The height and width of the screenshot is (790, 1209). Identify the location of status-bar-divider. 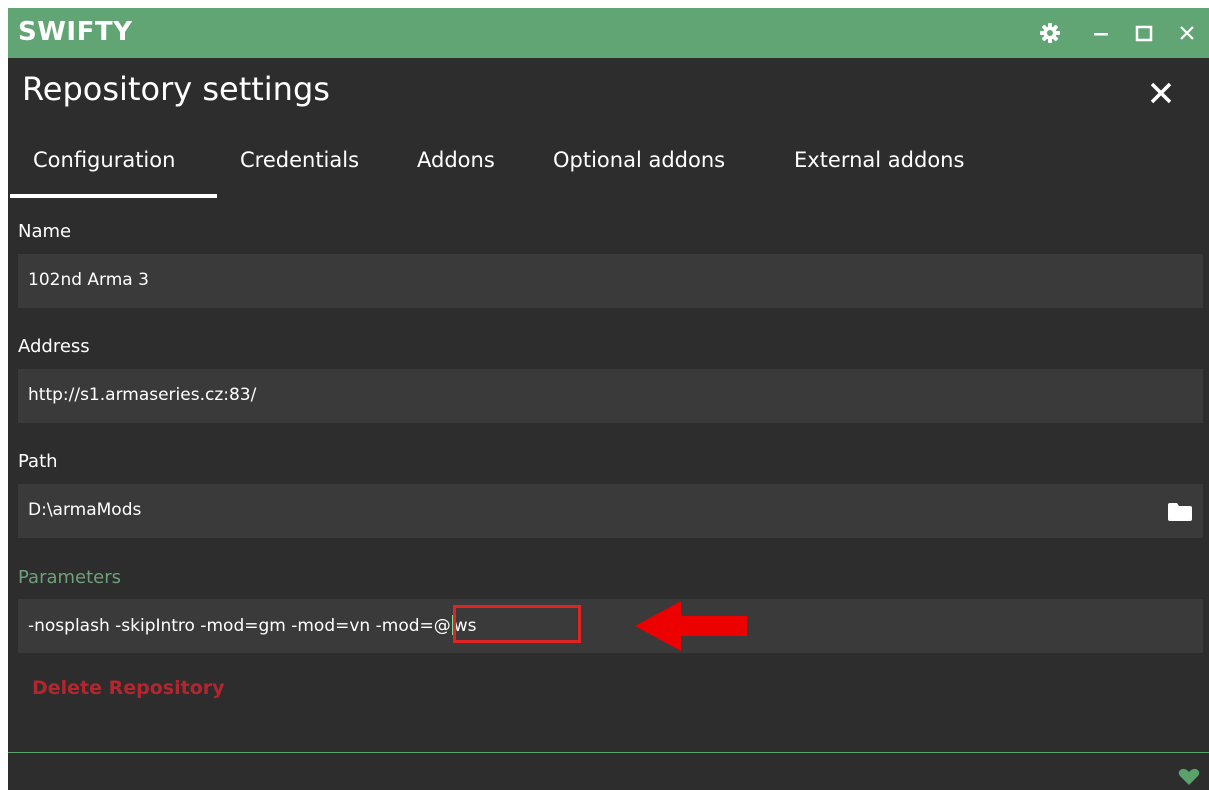
(608, 752).